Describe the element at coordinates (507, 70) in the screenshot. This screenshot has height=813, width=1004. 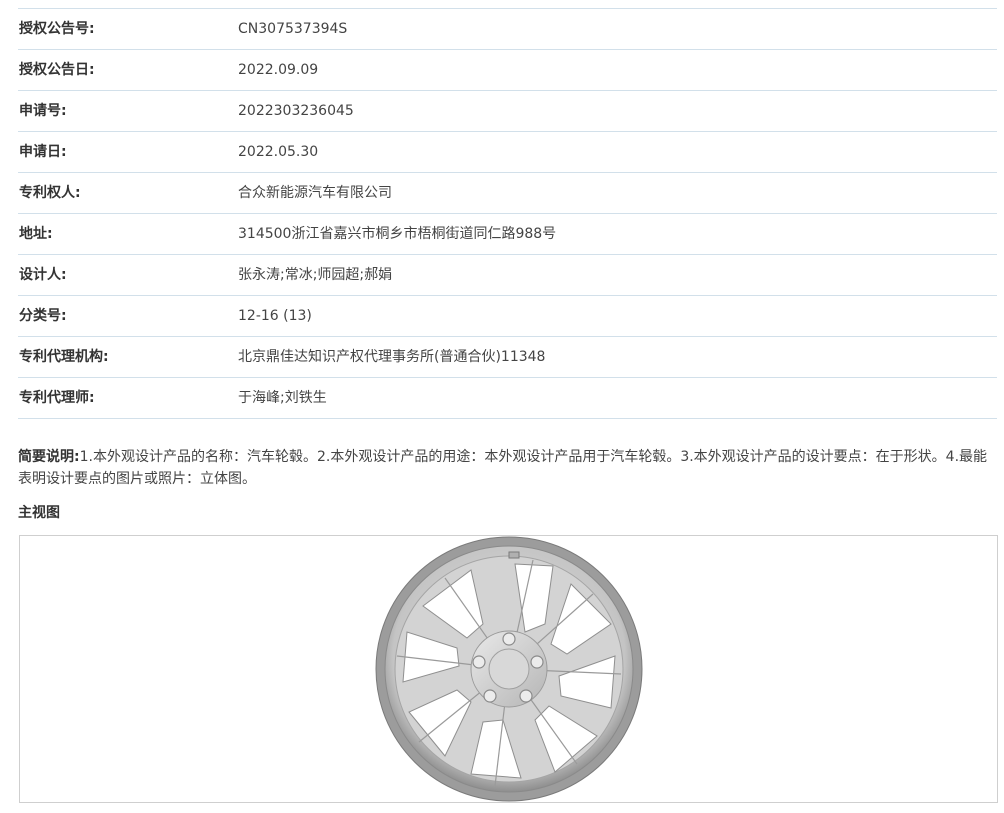
I see `field-row-pub-date: 授权公告日: 2022.09.09` at that location.